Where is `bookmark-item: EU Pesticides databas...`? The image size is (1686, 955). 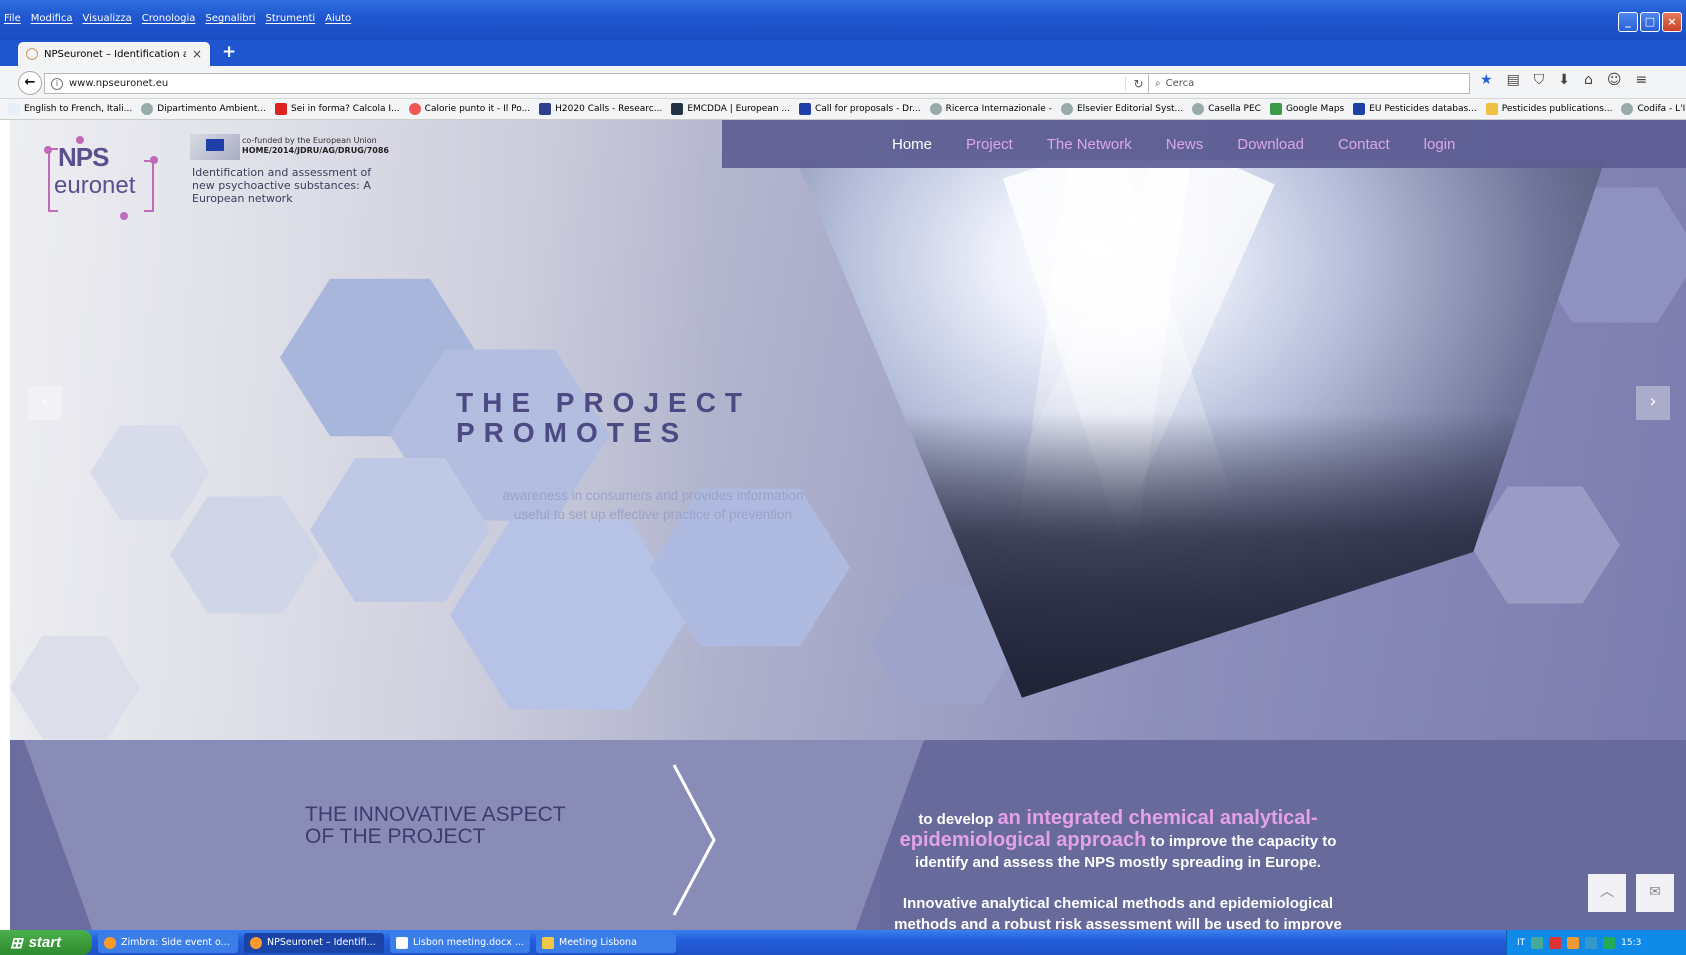 bookmark-item: EU Pesticides databas... is located at coordinates (1415, 109).